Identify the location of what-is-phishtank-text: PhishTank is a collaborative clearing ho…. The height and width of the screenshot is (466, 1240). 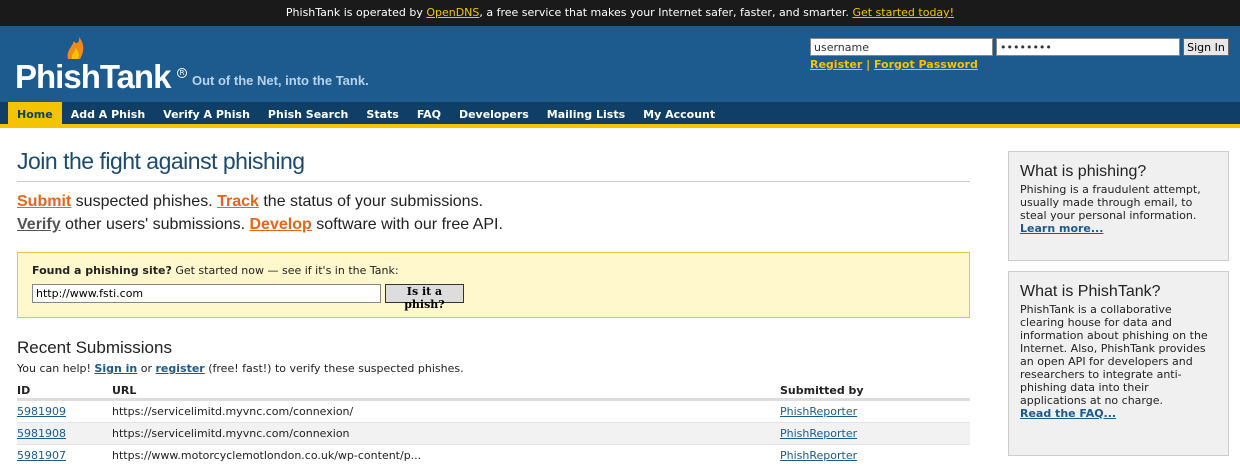
(1114, 355).